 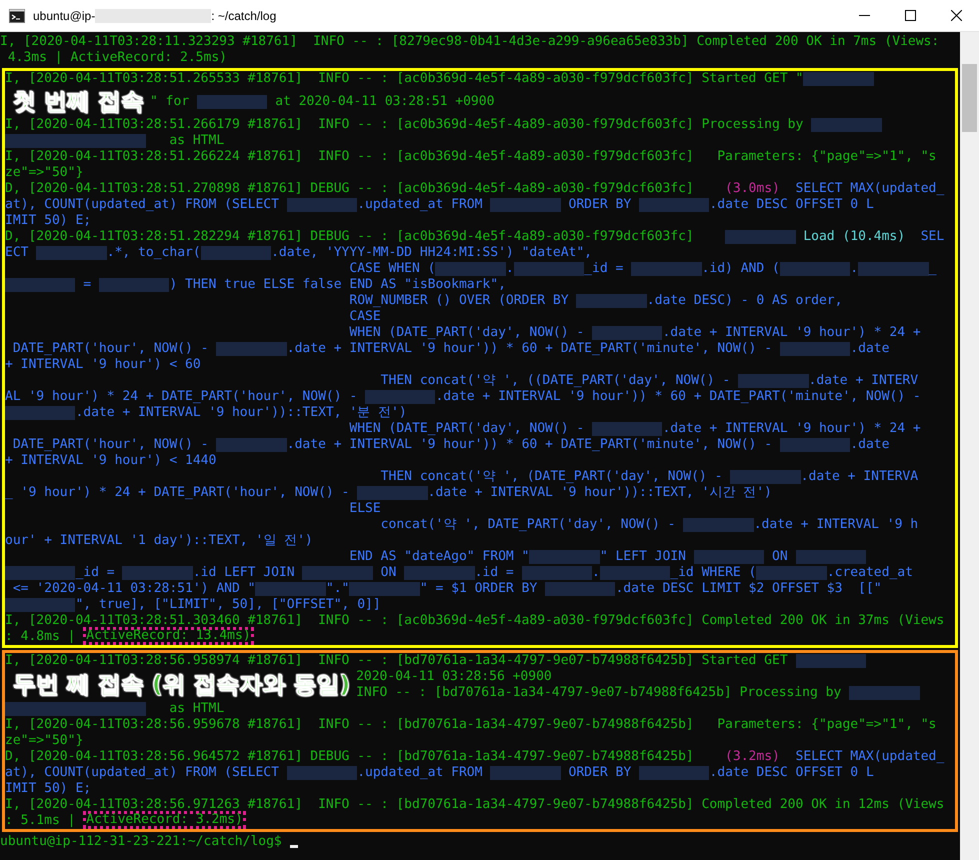 I want to click on log-text: : 5.1ms |, so click(x=40, y=821).